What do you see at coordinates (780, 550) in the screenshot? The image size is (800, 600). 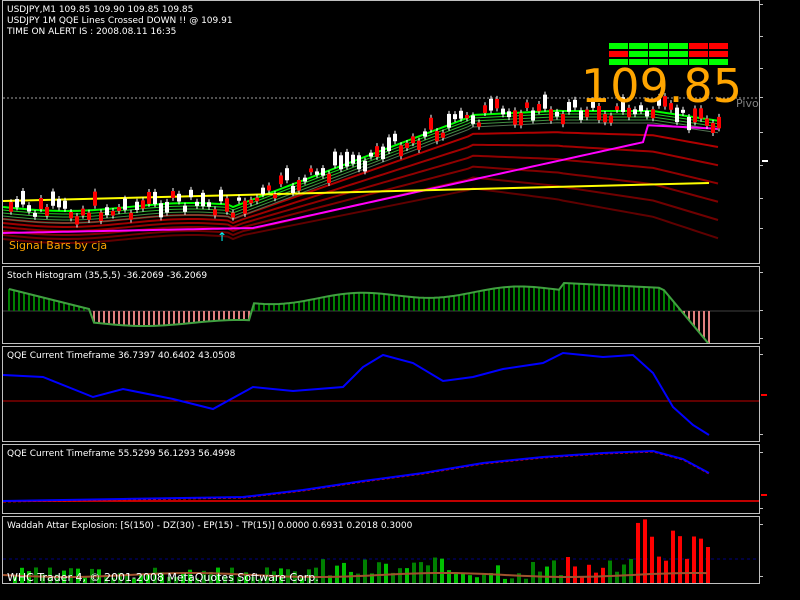 I see `waddah-axis` at bounding box center [780, 550].